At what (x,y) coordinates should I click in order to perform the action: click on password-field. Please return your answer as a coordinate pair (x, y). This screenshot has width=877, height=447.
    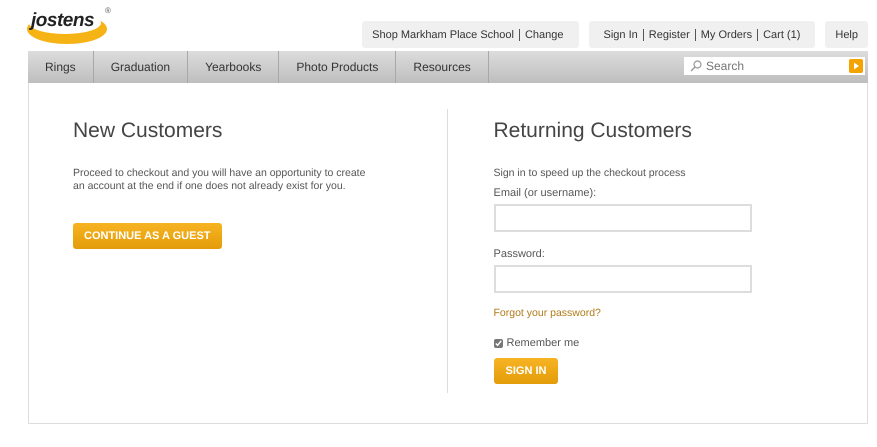
    Looking at the image, I should click on (623, 279).